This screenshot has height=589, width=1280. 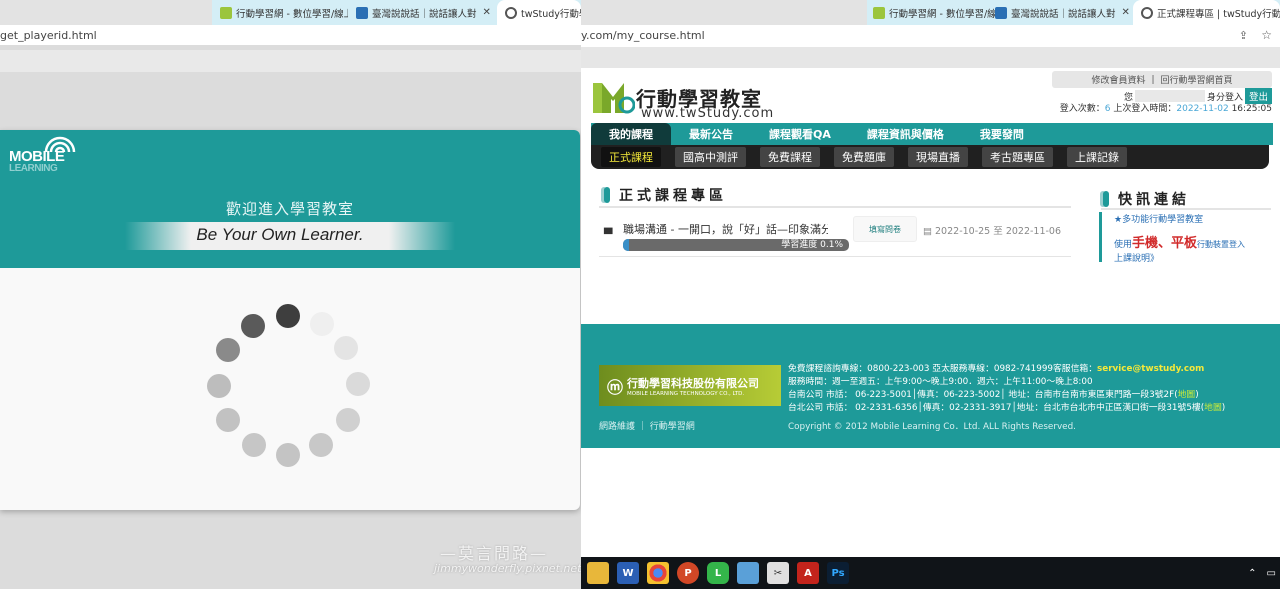 I want to click on tray-chevron-icon: ⌃, so click(x=1252, y=573).